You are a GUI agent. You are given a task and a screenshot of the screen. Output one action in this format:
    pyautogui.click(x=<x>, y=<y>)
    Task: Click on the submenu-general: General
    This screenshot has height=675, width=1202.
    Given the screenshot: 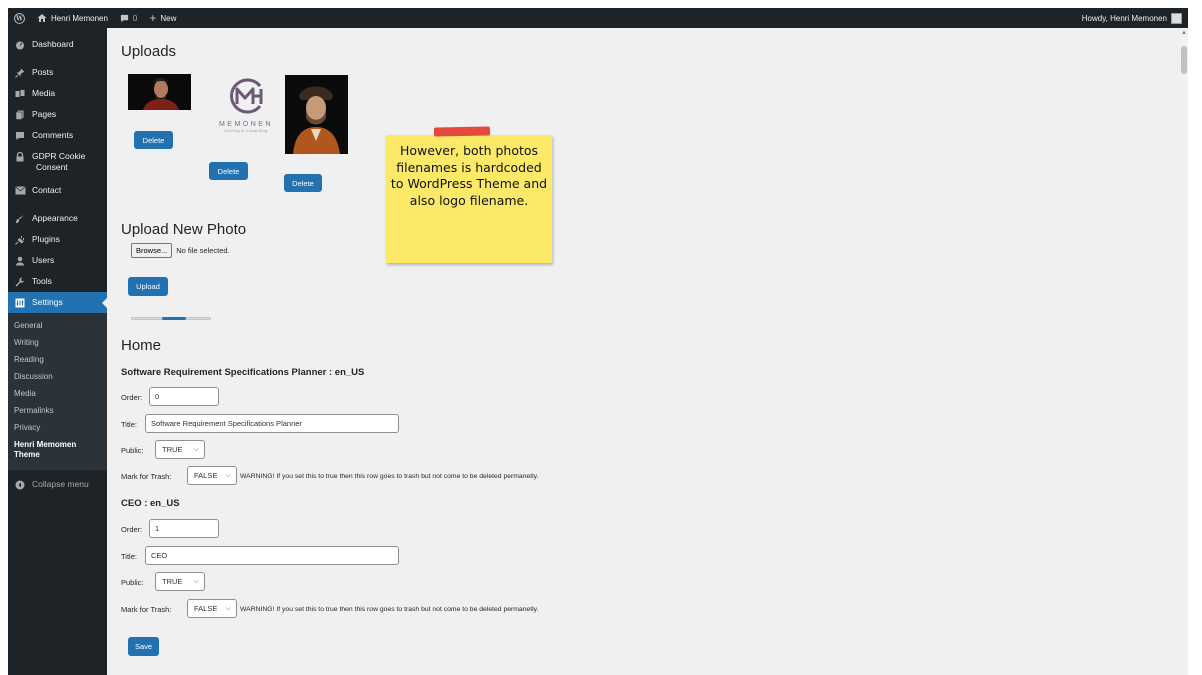 What is the action you would take?
    pyautogui.click(x=57, y=325)
    